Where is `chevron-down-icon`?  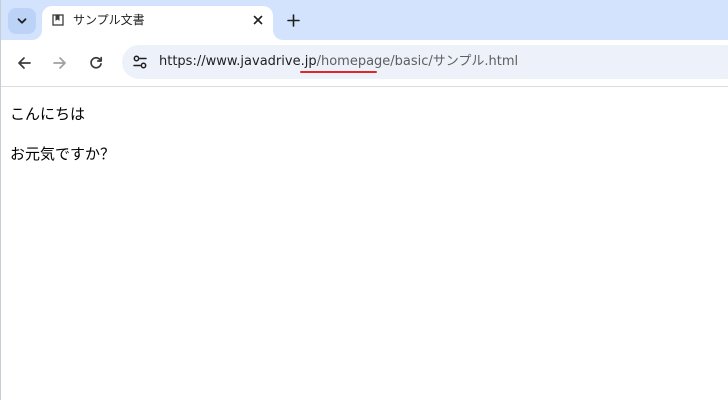
chevron-down-icon is located at coordinates (22, 21).